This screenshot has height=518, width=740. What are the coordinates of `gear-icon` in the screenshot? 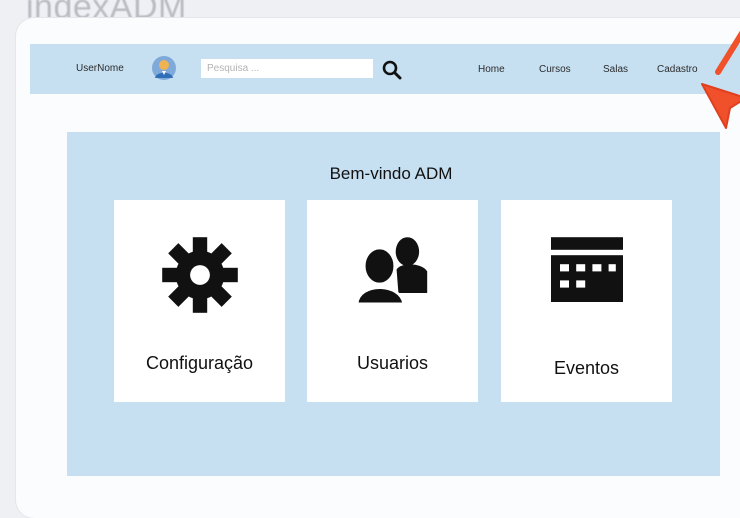 It's located at (199, 275).